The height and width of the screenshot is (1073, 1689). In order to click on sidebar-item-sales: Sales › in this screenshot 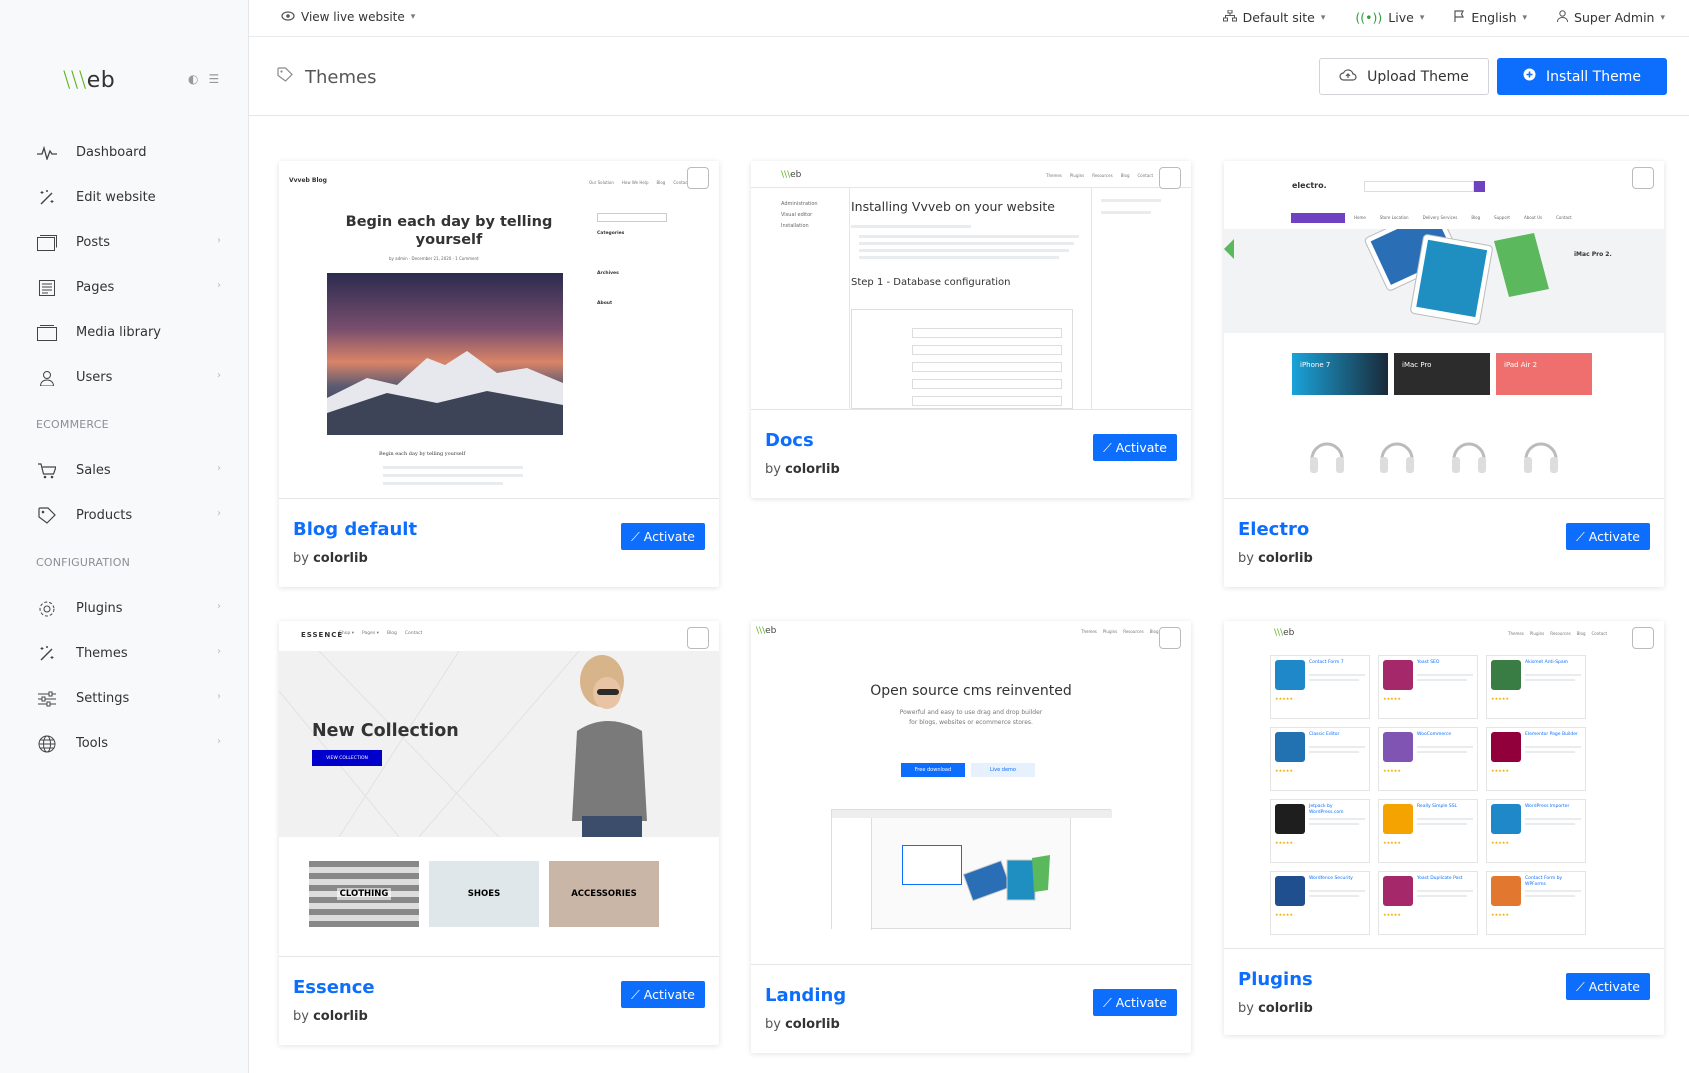, I will do `click(124, 470)`.